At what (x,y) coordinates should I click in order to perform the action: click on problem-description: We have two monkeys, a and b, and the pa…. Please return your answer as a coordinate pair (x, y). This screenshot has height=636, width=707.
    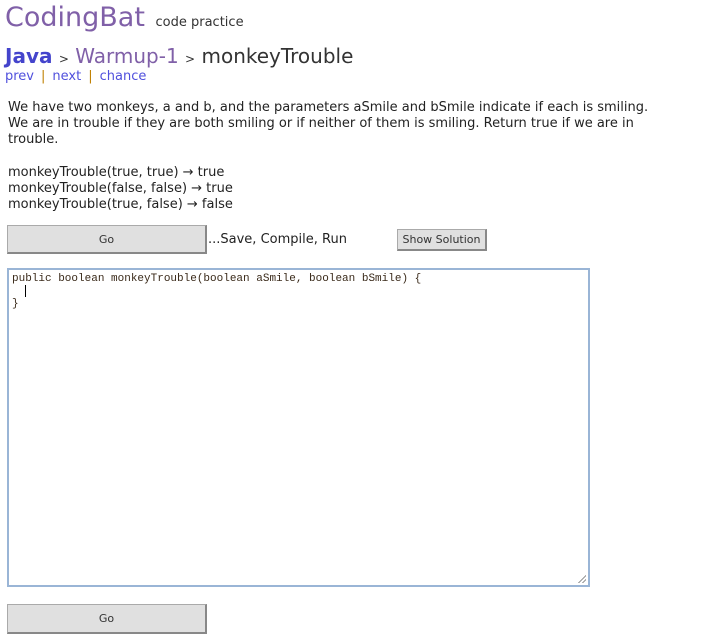
    Looking at the image, I should click on (328, 123).